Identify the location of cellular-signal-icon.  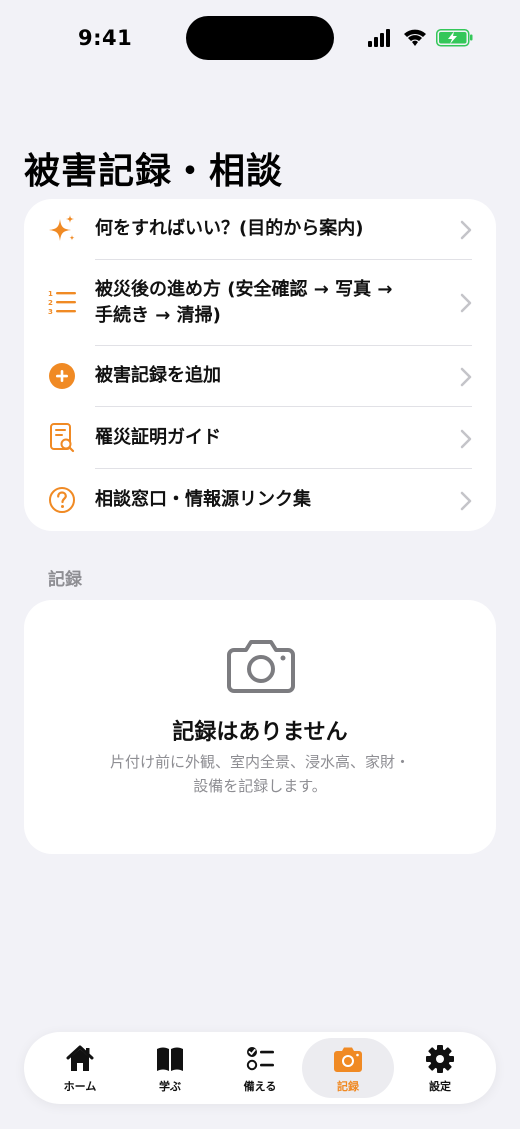
(379, 38).